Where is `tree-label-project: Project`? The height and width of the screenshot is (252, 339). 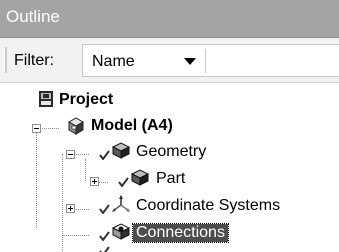
tree-label-project: Project is located at coordinates (86, 99).